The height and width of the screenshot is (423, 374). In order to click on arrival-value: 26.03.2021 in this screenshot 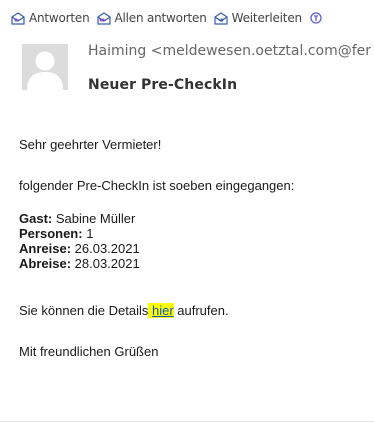, I will do `click(105, 248)`.